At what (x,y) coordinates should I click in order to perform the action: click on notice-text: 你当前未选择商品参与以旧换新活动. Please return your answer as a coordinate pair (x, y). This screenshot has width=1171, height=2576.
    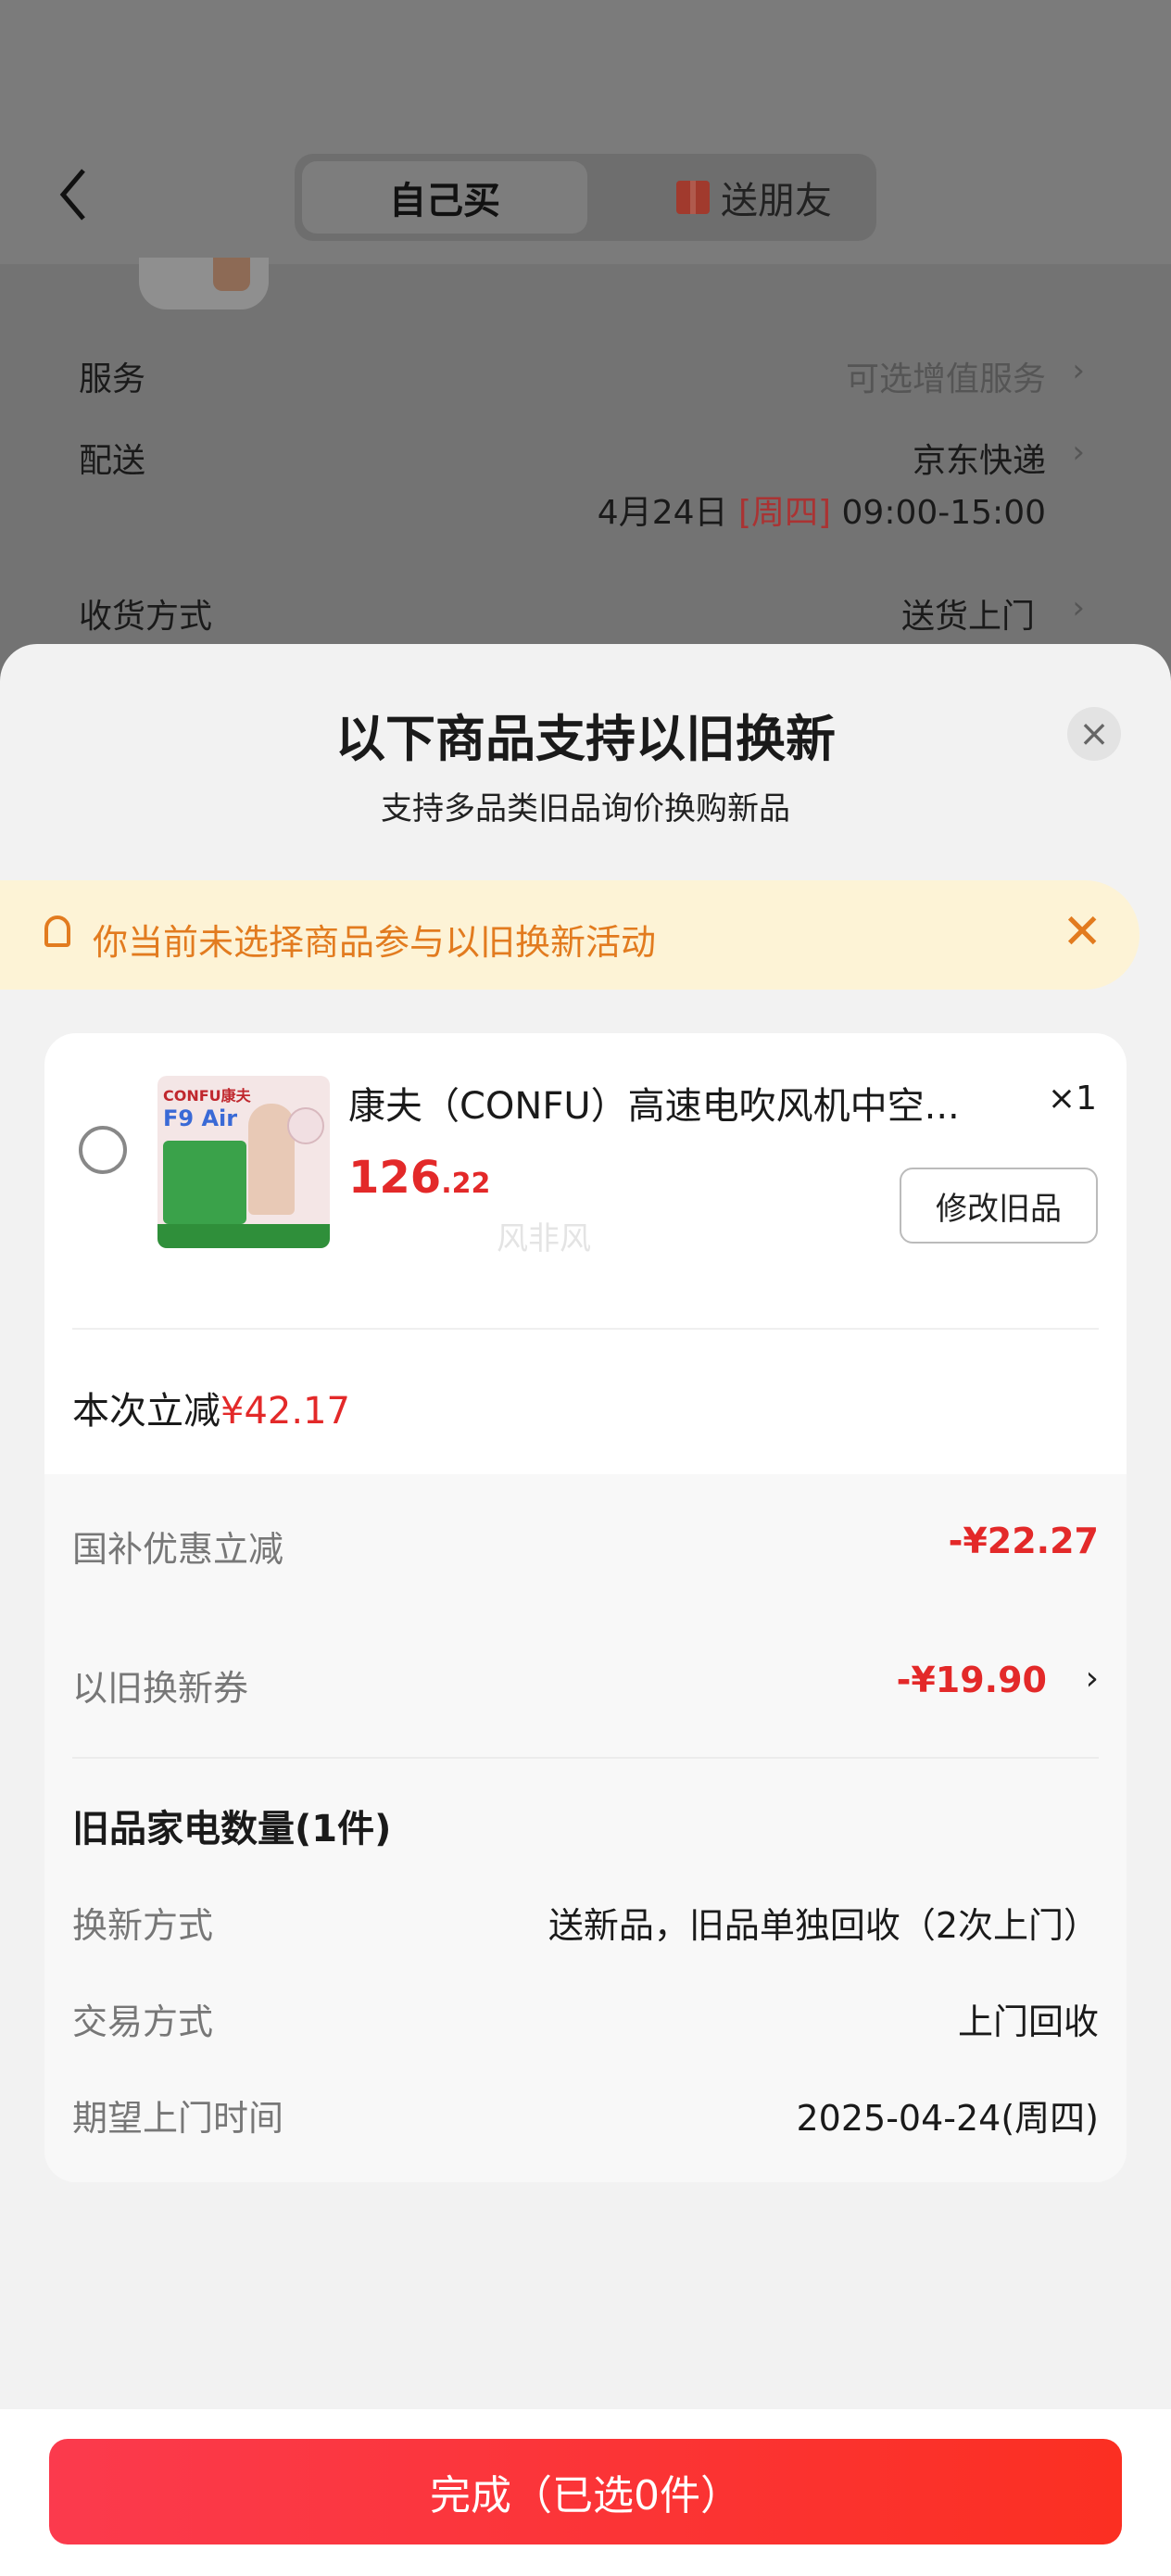
    Looking at the image, I should click on (375, 943).